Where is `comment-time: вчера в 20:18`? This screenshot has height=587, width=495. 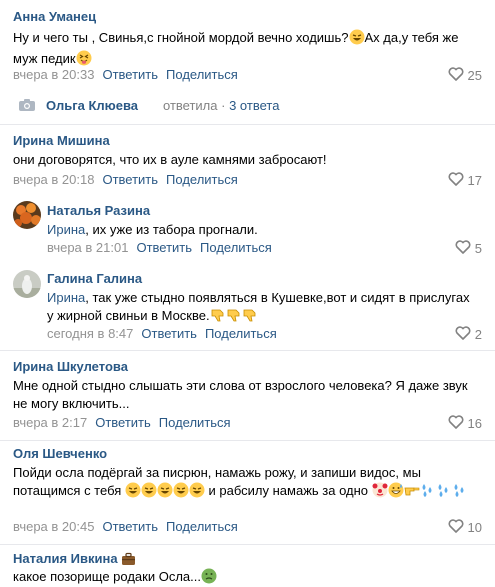 comment-time: вчера в 20:18 is located at coordinates (53, 179).